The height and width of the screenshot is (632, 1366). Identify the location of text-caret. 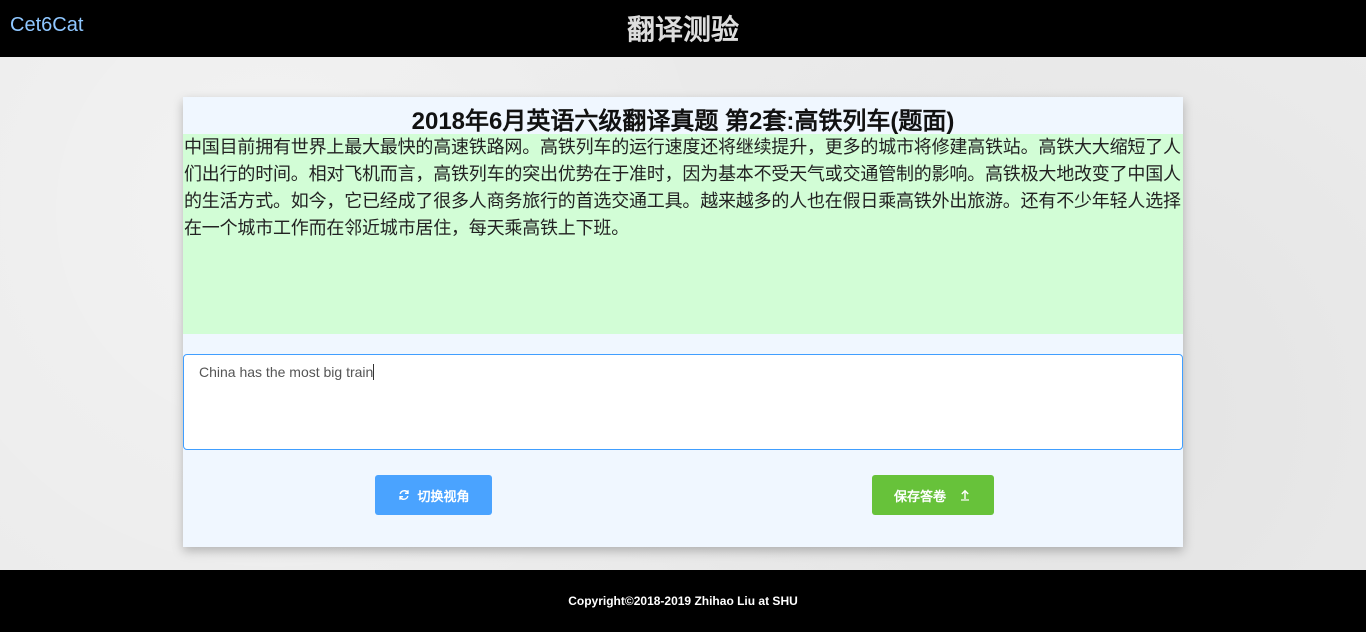
(374, 372).